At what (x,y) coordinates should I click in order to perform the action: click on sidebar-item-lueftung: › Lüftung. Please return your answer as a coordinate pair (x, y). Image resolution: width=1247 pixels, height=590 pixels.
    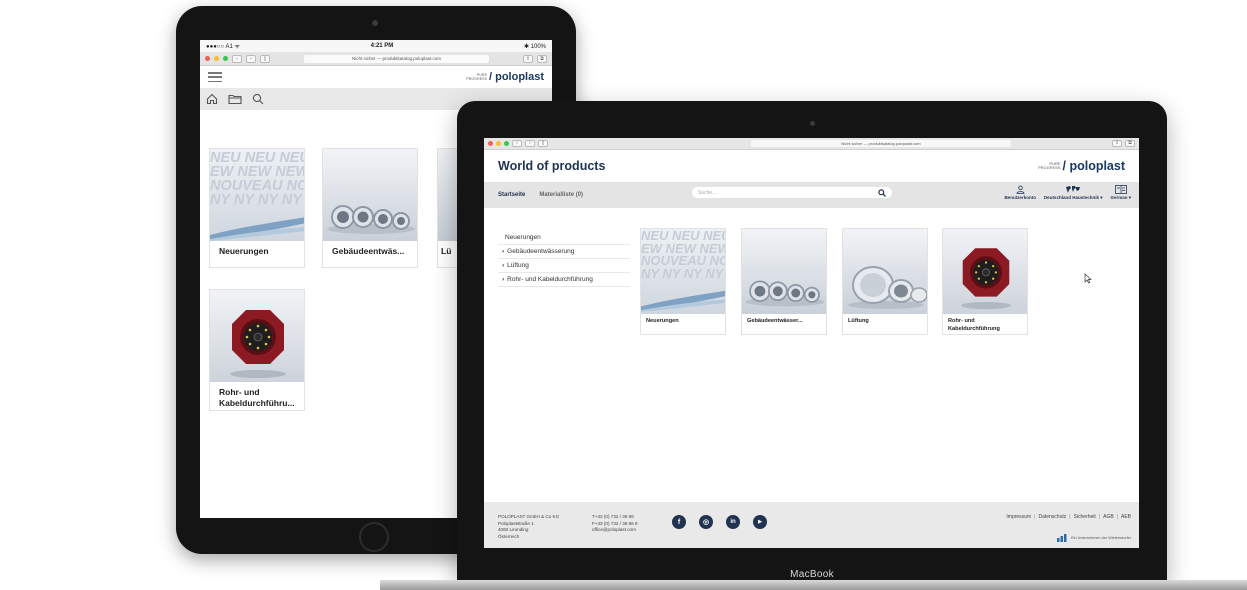
    Looking at the image, I should click on (564, 266).